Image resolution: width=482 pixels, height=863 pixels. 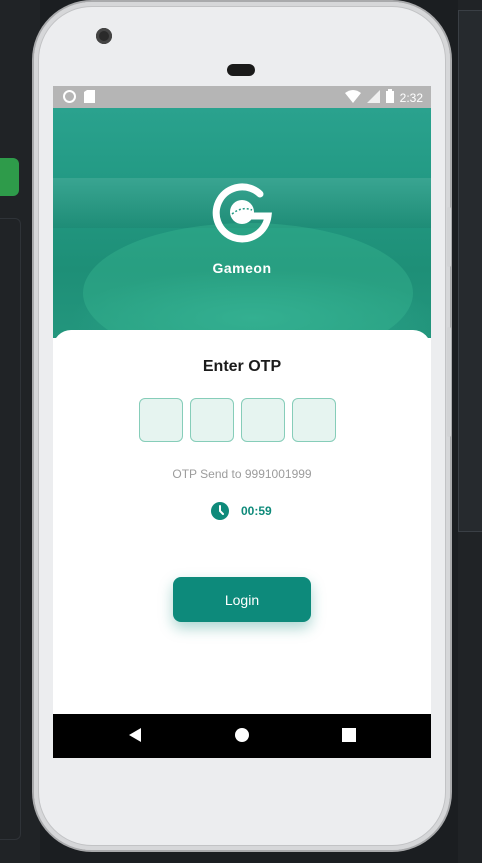 What do you see at coordinates (470, 271) in the screenshot?
I see `right-panel-box` at bounding box center [470, 271].